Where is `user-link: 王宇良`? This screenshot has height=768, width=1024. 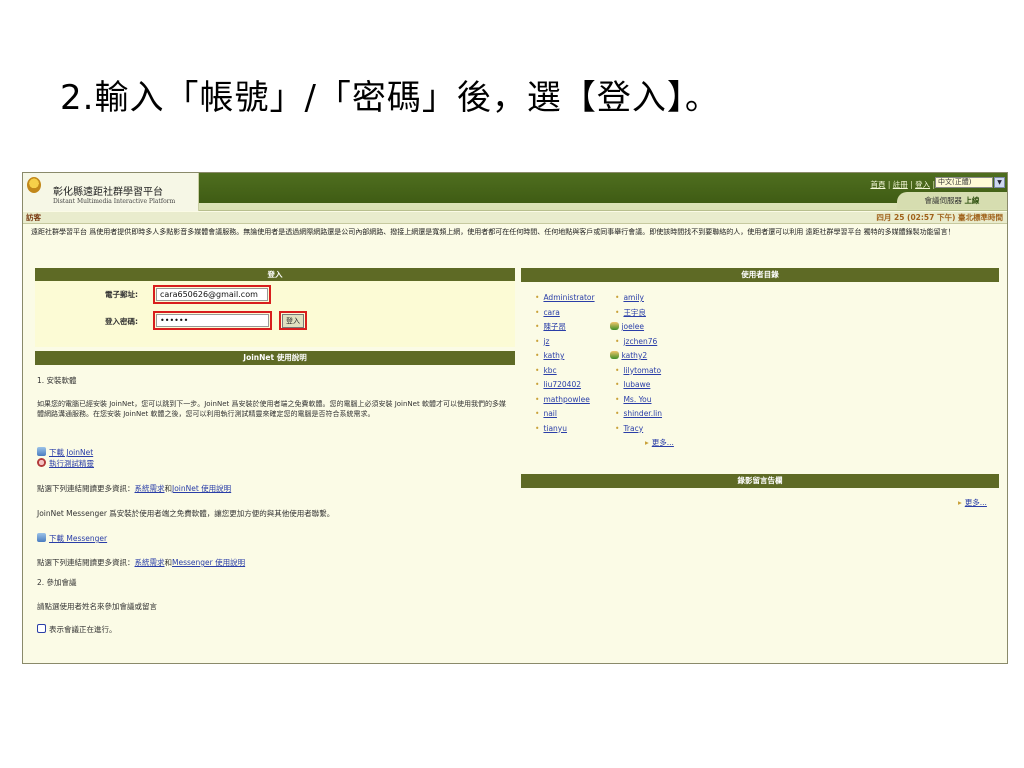
user-link: 王宇良 is located at coordinates (634, 312).